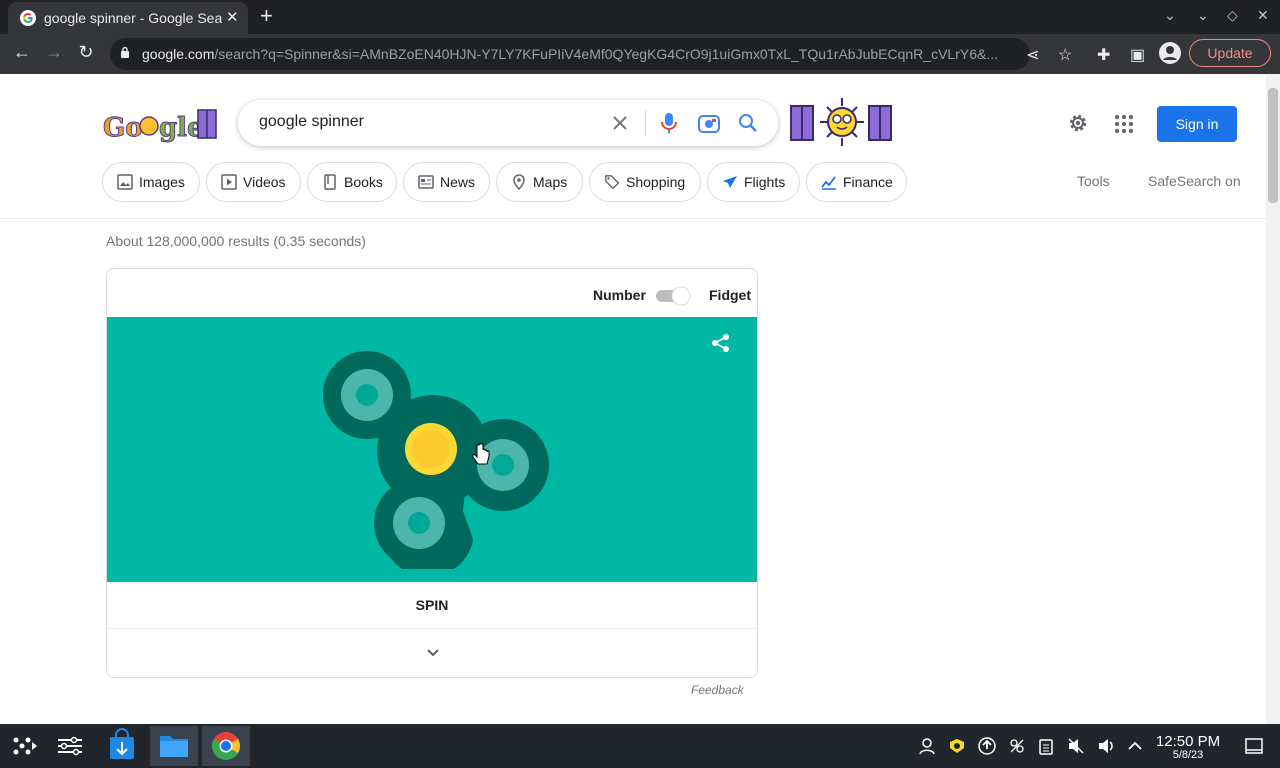 This screenshot has height=768, width=1280. I want to click on camera-lens-icon, so click(709, 123).